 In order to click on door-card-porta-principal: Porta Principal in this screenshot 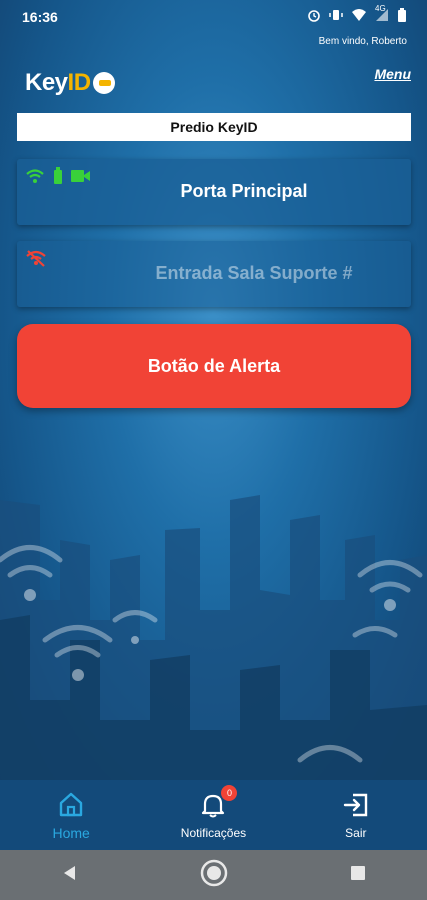, I will do `click(214, 192)`.